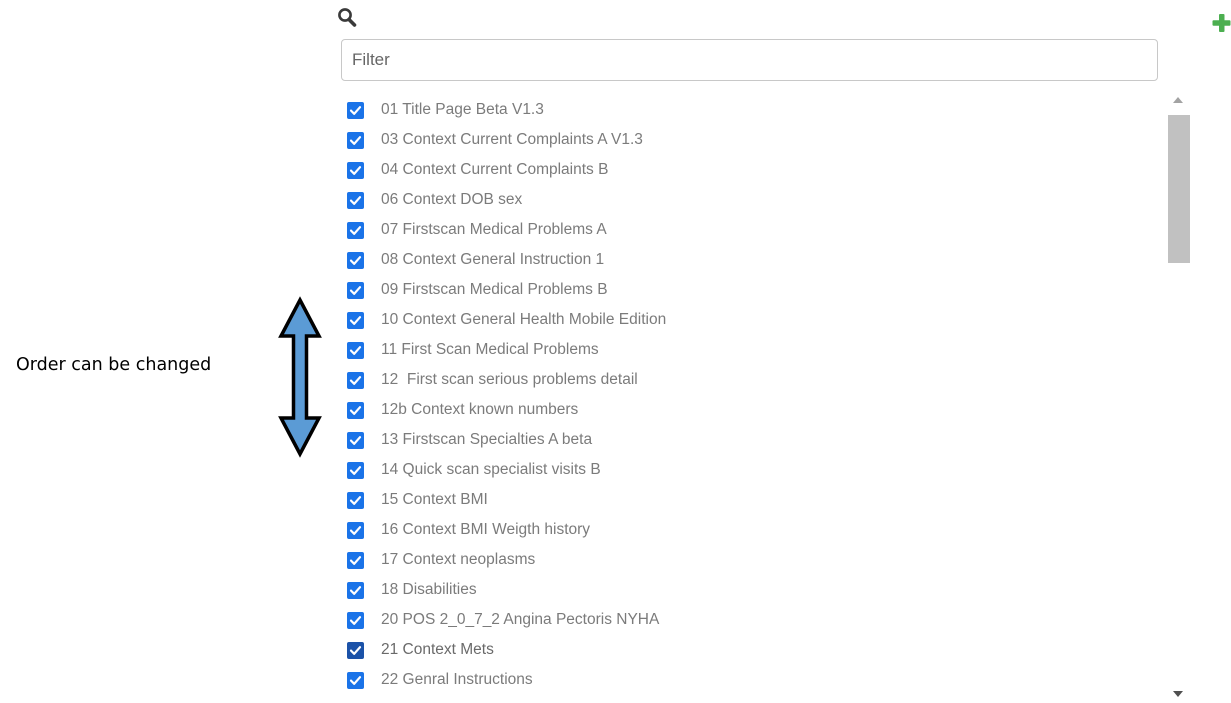  Describe the element at coordinates (751, 230) in the screenshot. I see `list-item: 07 Firstscan Medical Problems A` at that location.